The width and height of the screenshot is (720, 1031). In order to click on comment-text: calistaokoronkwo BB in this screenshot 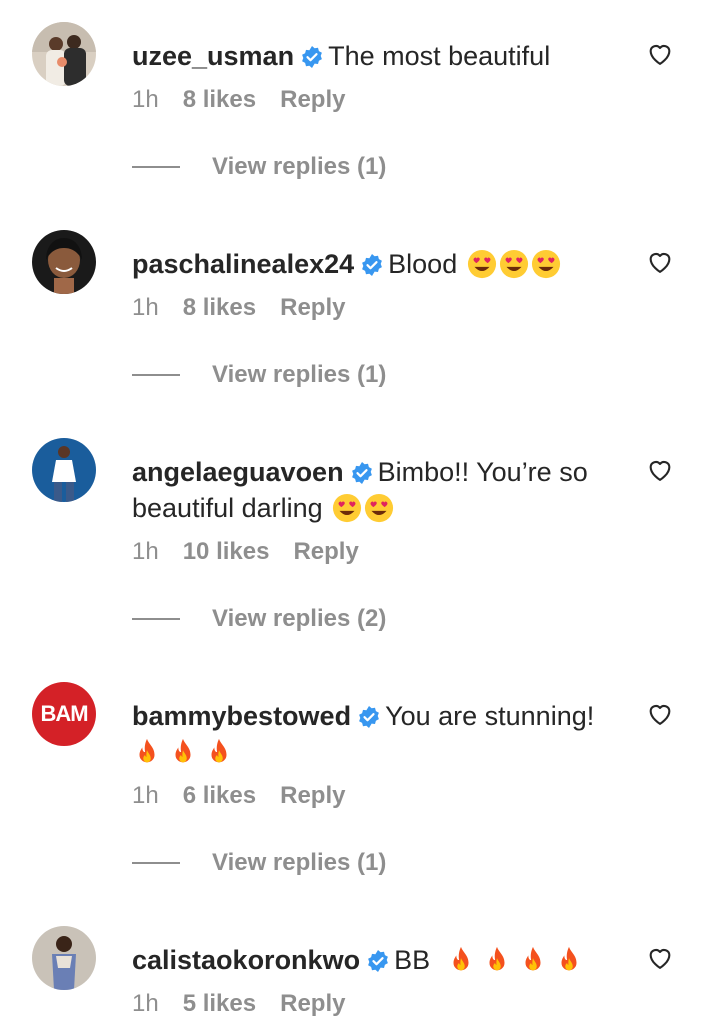, I will do `click(377, 960)`.